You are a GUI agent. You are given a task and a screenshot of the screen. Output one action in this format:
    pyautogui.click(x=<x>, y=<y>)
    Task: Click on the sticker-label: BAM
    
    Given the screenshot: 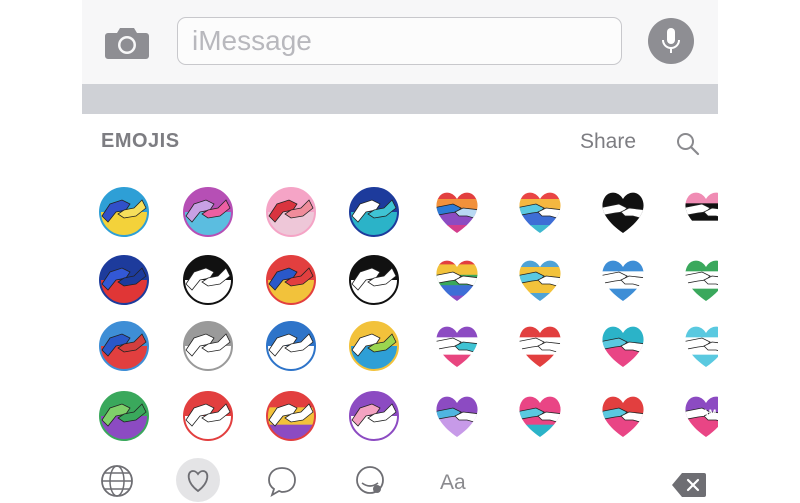 What is the action you would take?
    pyautogui.click(x=706, y=413)
    